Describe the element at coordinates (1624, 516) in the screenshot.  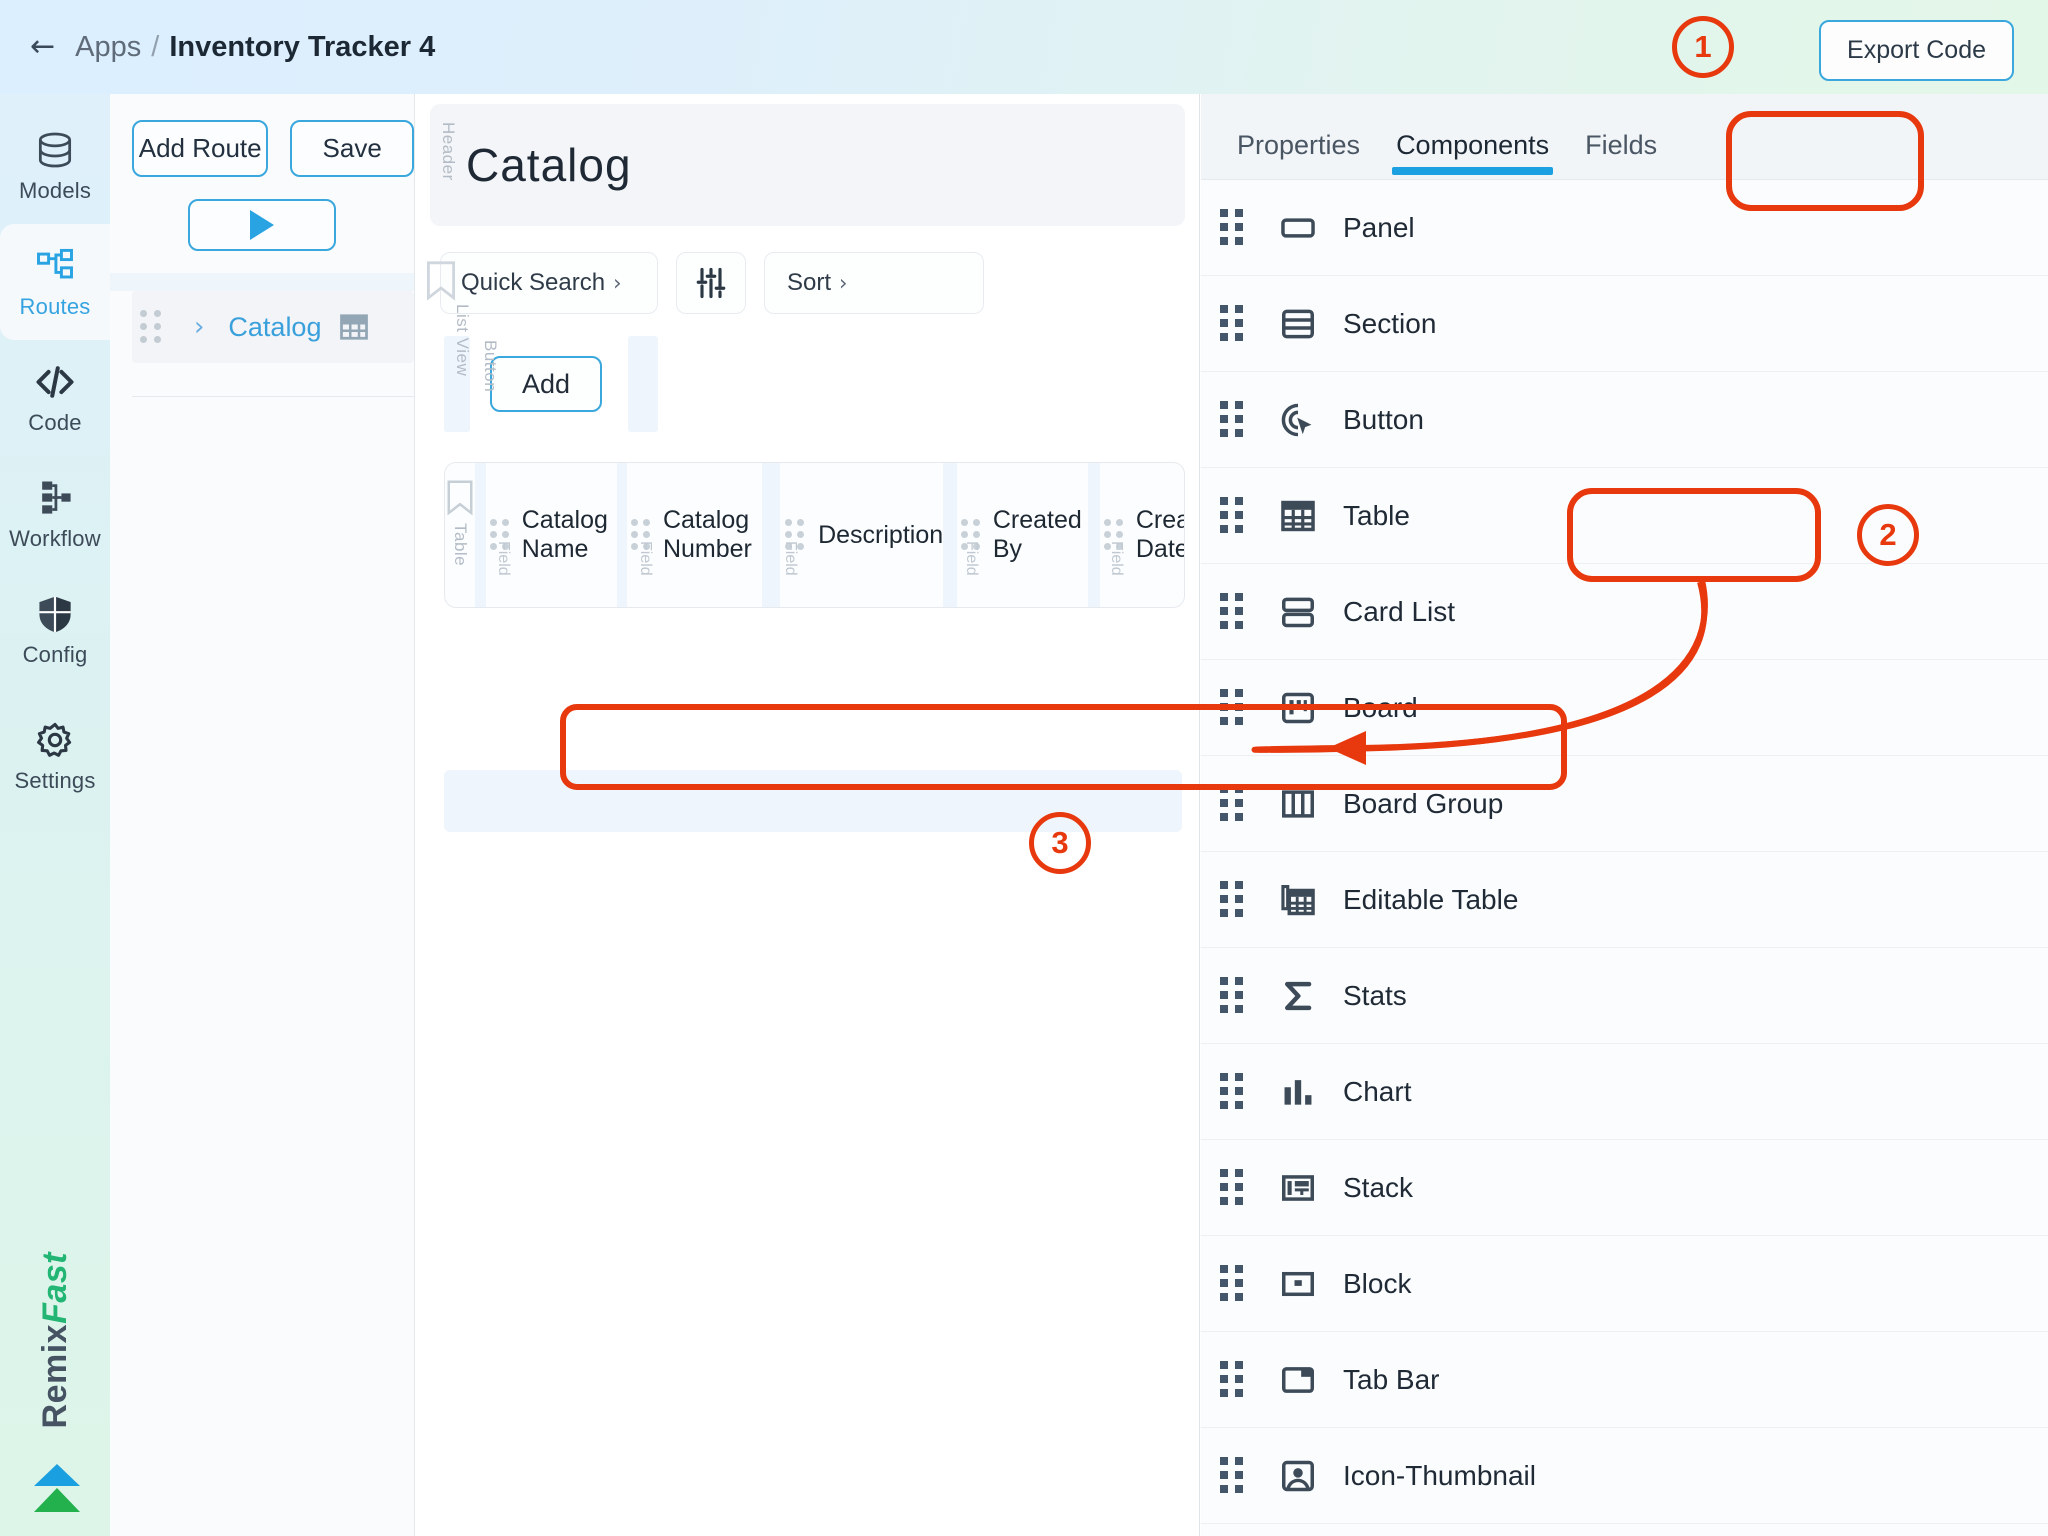
I see `component-table: Table` at that location.